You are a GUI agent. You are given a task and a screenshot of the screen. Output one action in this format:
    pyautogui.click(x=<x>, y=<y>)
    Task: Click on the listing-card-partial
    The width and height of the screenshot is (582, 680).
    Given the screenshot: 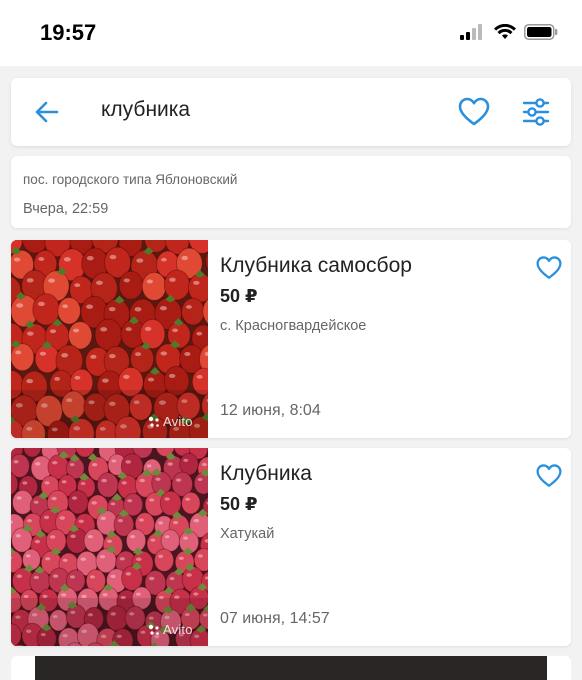 What is the action you would take?
    pyautogui.click(x=291, y=668)
    